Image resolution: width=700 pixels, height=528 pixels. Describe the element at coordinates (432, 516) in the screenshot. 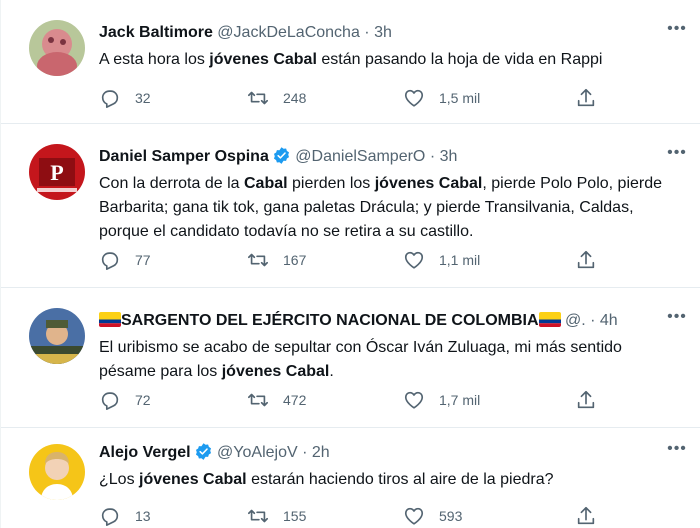

I see `like-button: 593` at that location.